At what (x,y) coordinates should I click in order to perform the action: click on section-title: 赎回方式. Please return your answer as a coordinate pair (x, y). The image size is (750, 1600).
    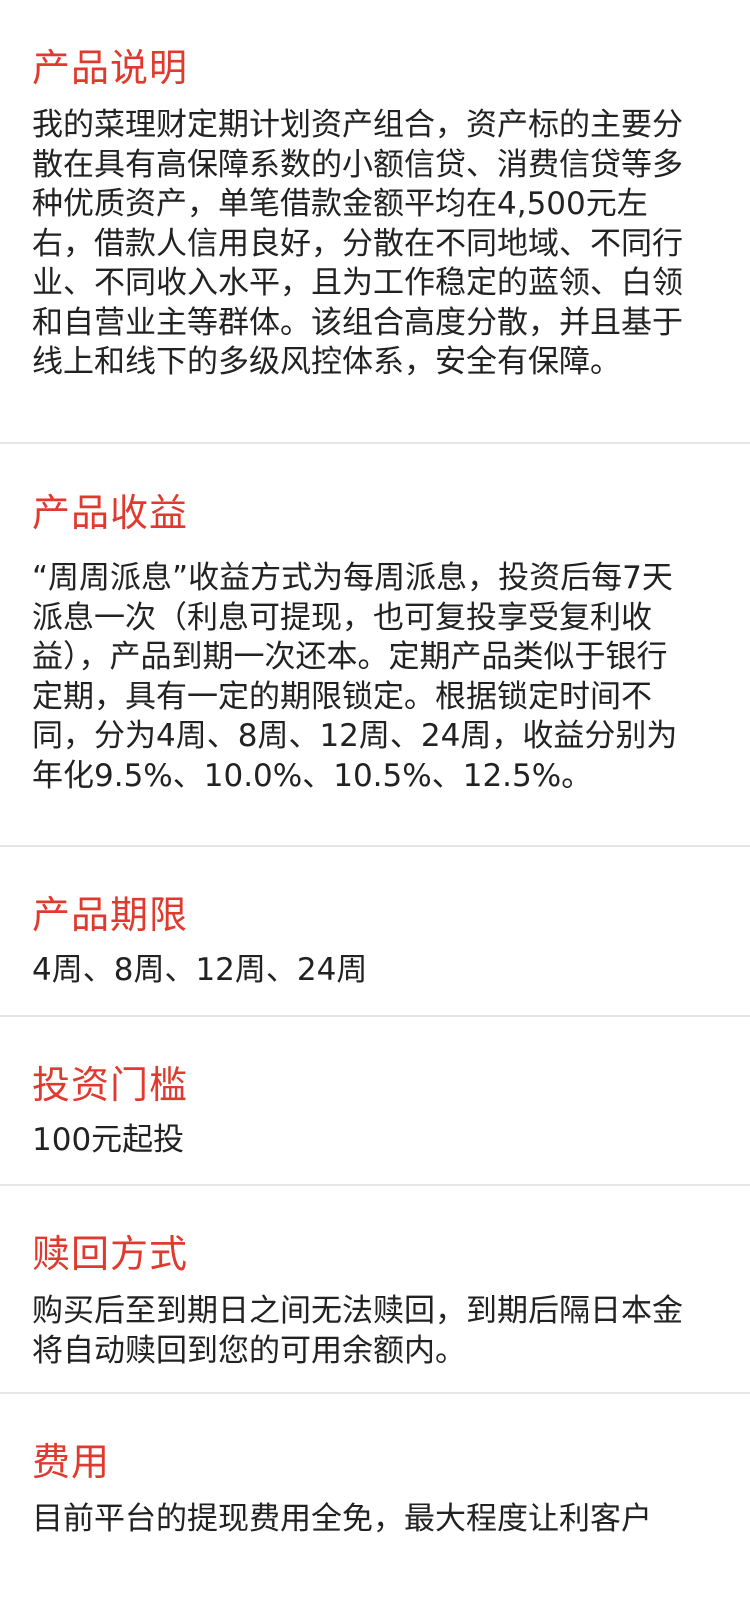
    Looking at the image, I should click on (110, 1254).